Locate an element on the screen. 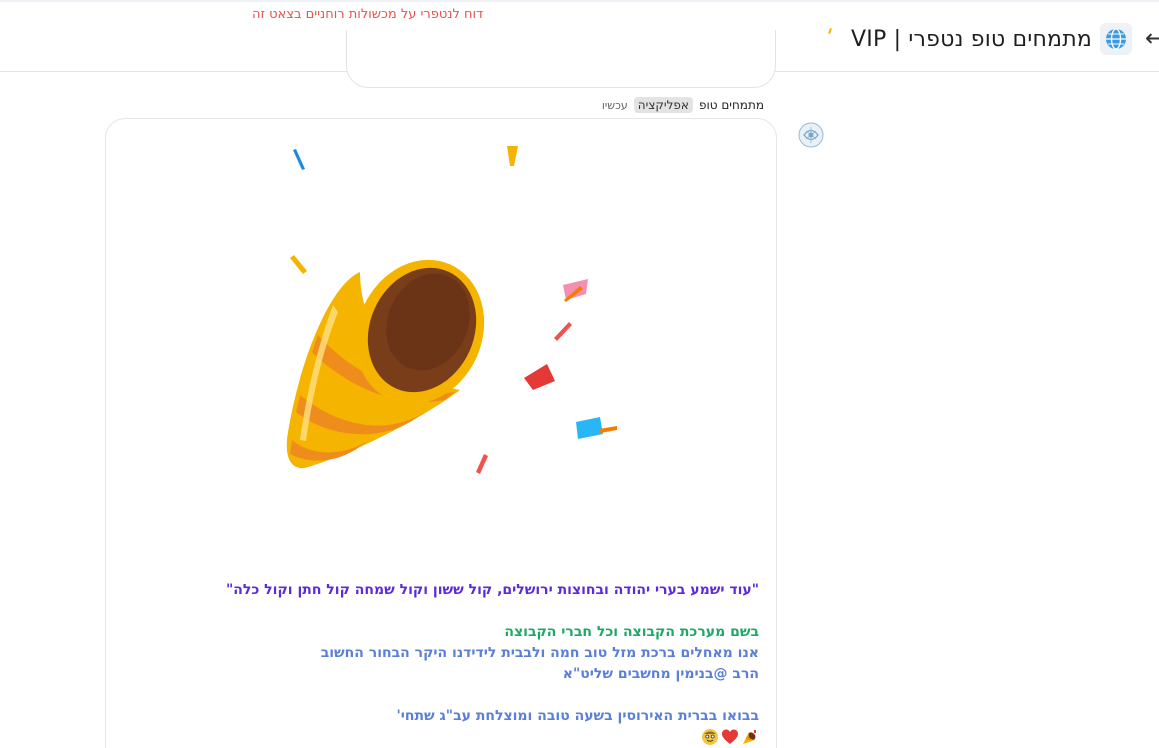  sender-name: מתמחים טופ is located at coordinates (731, 105).